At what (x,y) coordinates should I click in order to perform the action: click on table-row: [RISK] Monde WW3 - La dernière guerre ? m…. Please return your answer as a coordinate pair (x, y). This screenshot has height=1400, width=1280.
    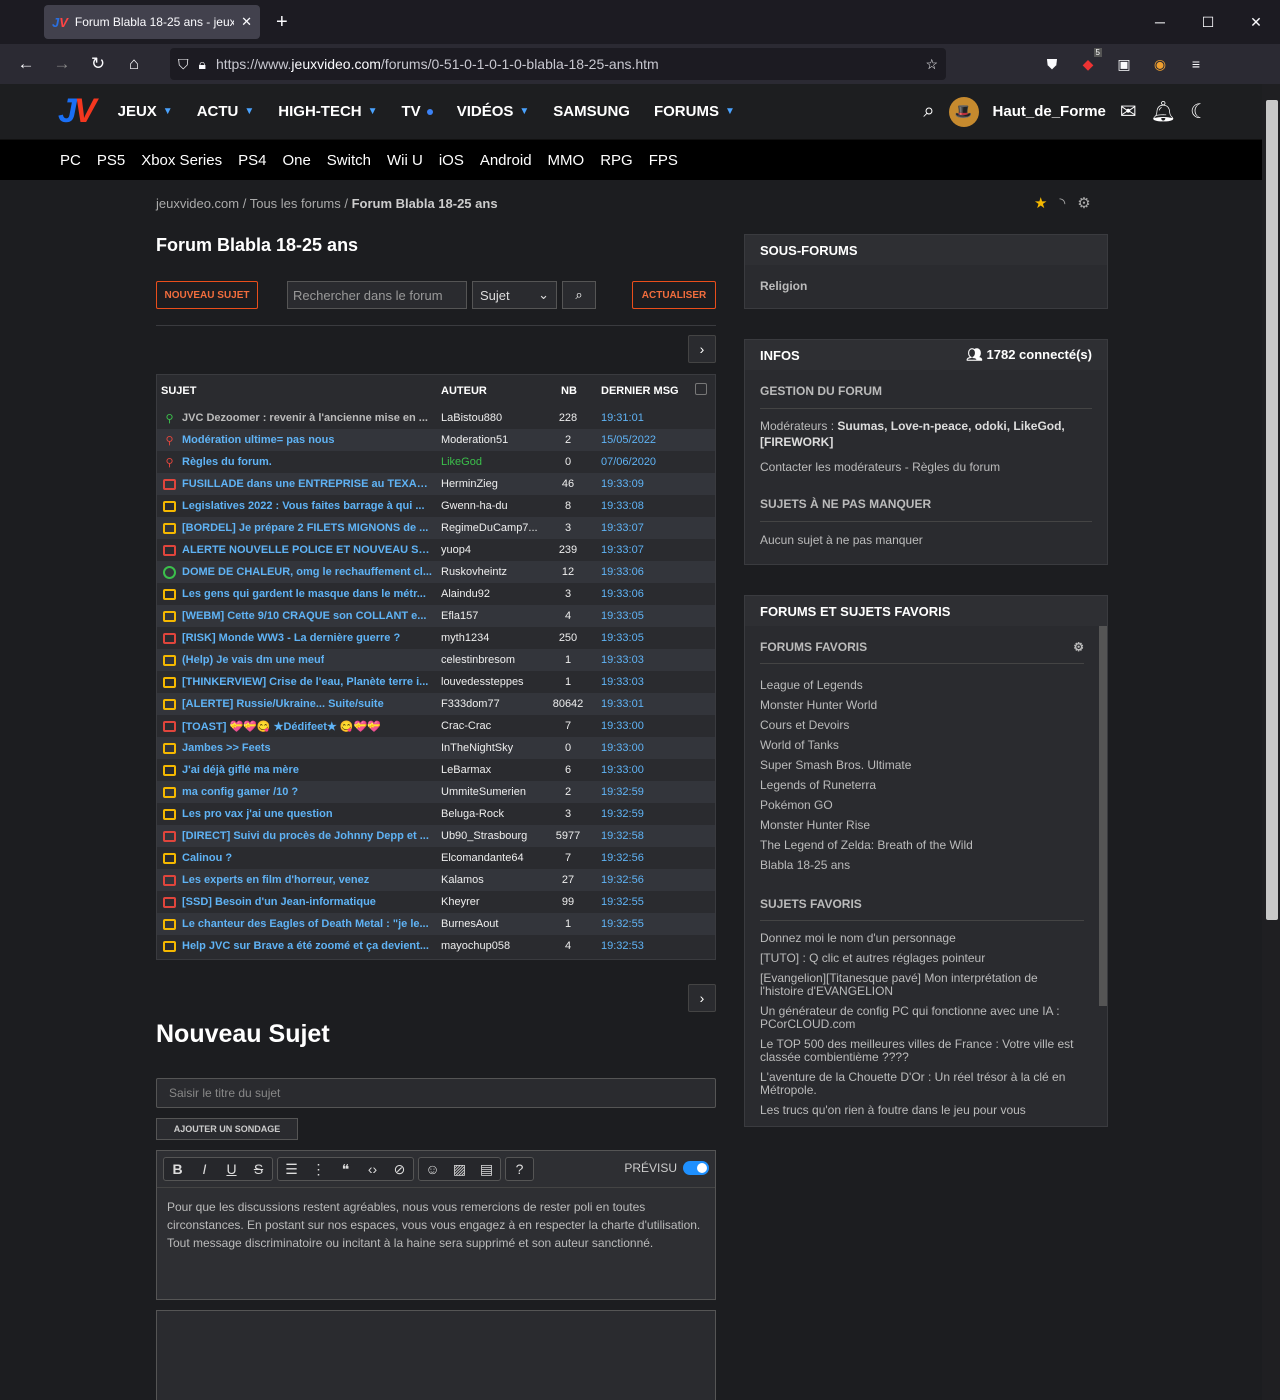
    Looking at the image, I should click on (436, 638).